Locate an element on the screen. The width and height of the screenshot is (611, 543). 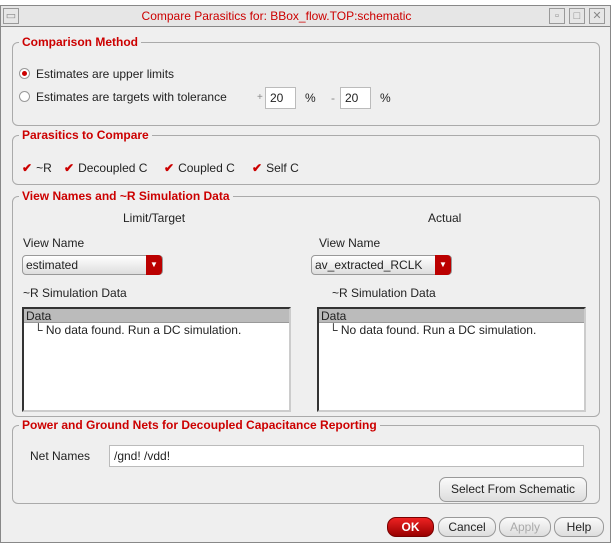
limit-target-heading: Limit/Target is located at coordinates (154, 218).